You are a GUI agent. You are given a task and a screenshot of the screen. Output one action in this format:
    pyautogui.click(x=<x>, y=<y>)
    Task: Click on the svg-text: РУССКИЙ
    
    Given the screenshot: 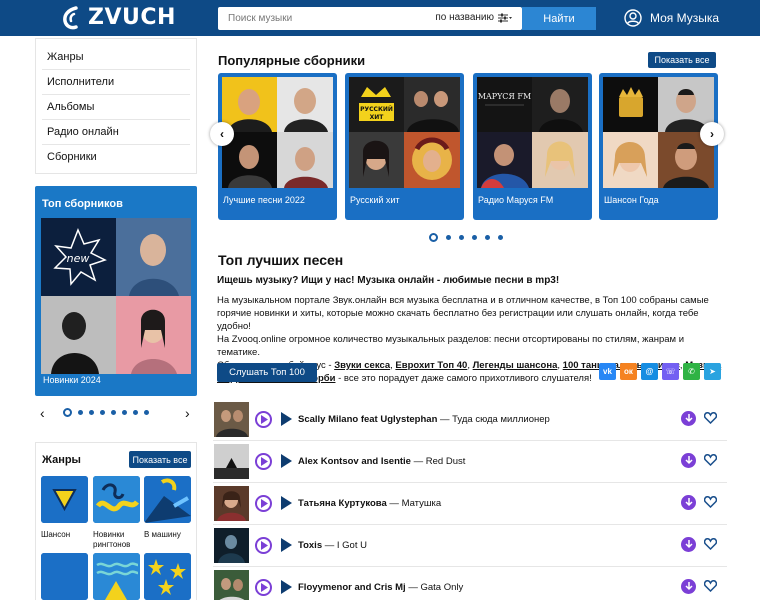 What is the action you would take?
    pyautogui.click(x=376, y=109)
    